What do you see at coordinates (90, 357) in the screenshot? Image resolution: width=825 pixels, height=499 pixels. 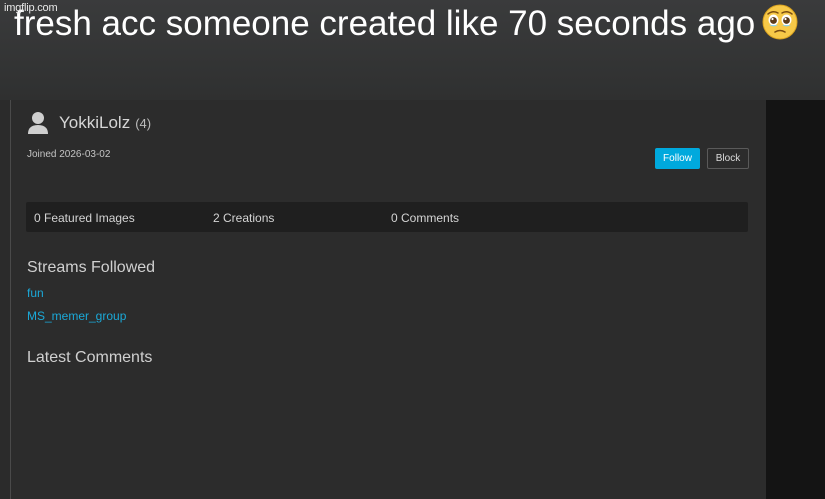 I see `latest-comments-title: Latest Comments` at bounding box center [90, 357].